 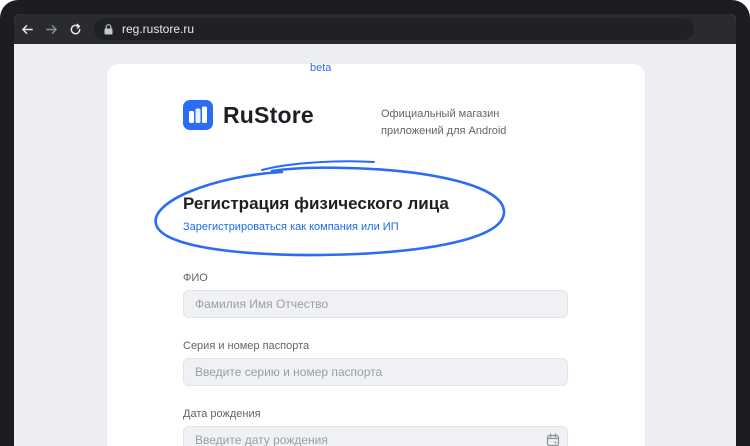 What do you see at coordinates (198, 115) in the screenshot?
I see `rustore-logo-icon` at bounding box center [198, 115].